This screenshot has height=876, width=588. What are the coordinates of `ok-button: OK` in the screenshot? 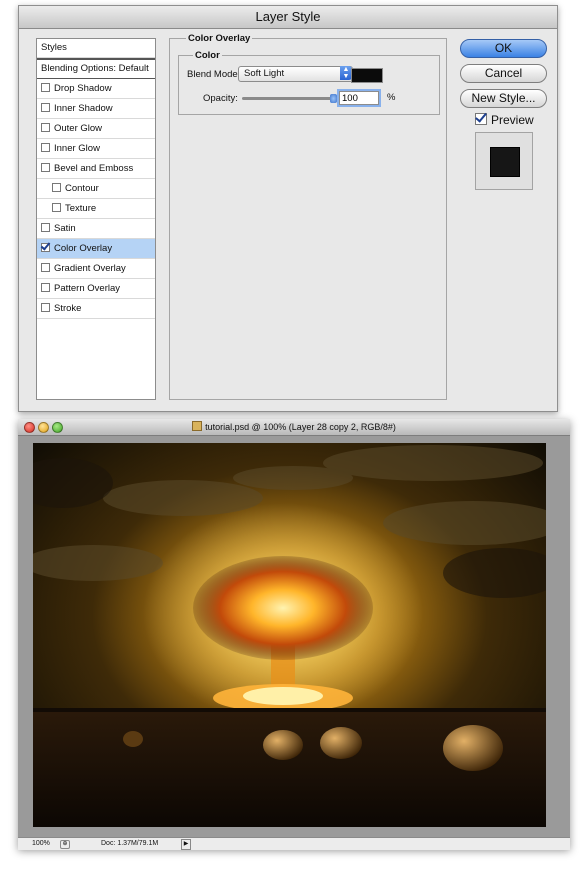 It's located at (503, 48).